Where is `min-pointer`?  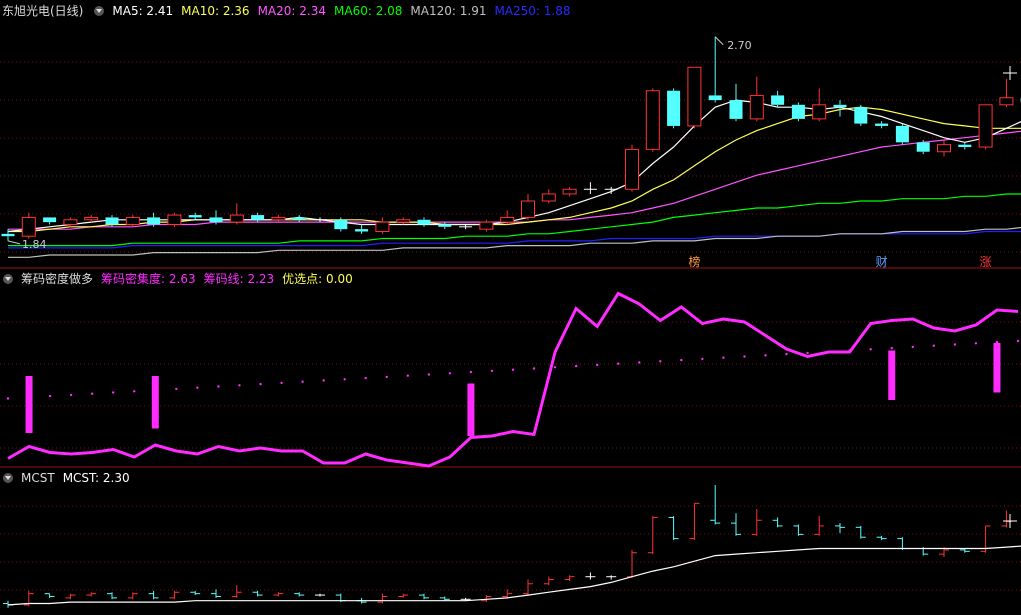
min-pointer is located at coordinates (14, 242).